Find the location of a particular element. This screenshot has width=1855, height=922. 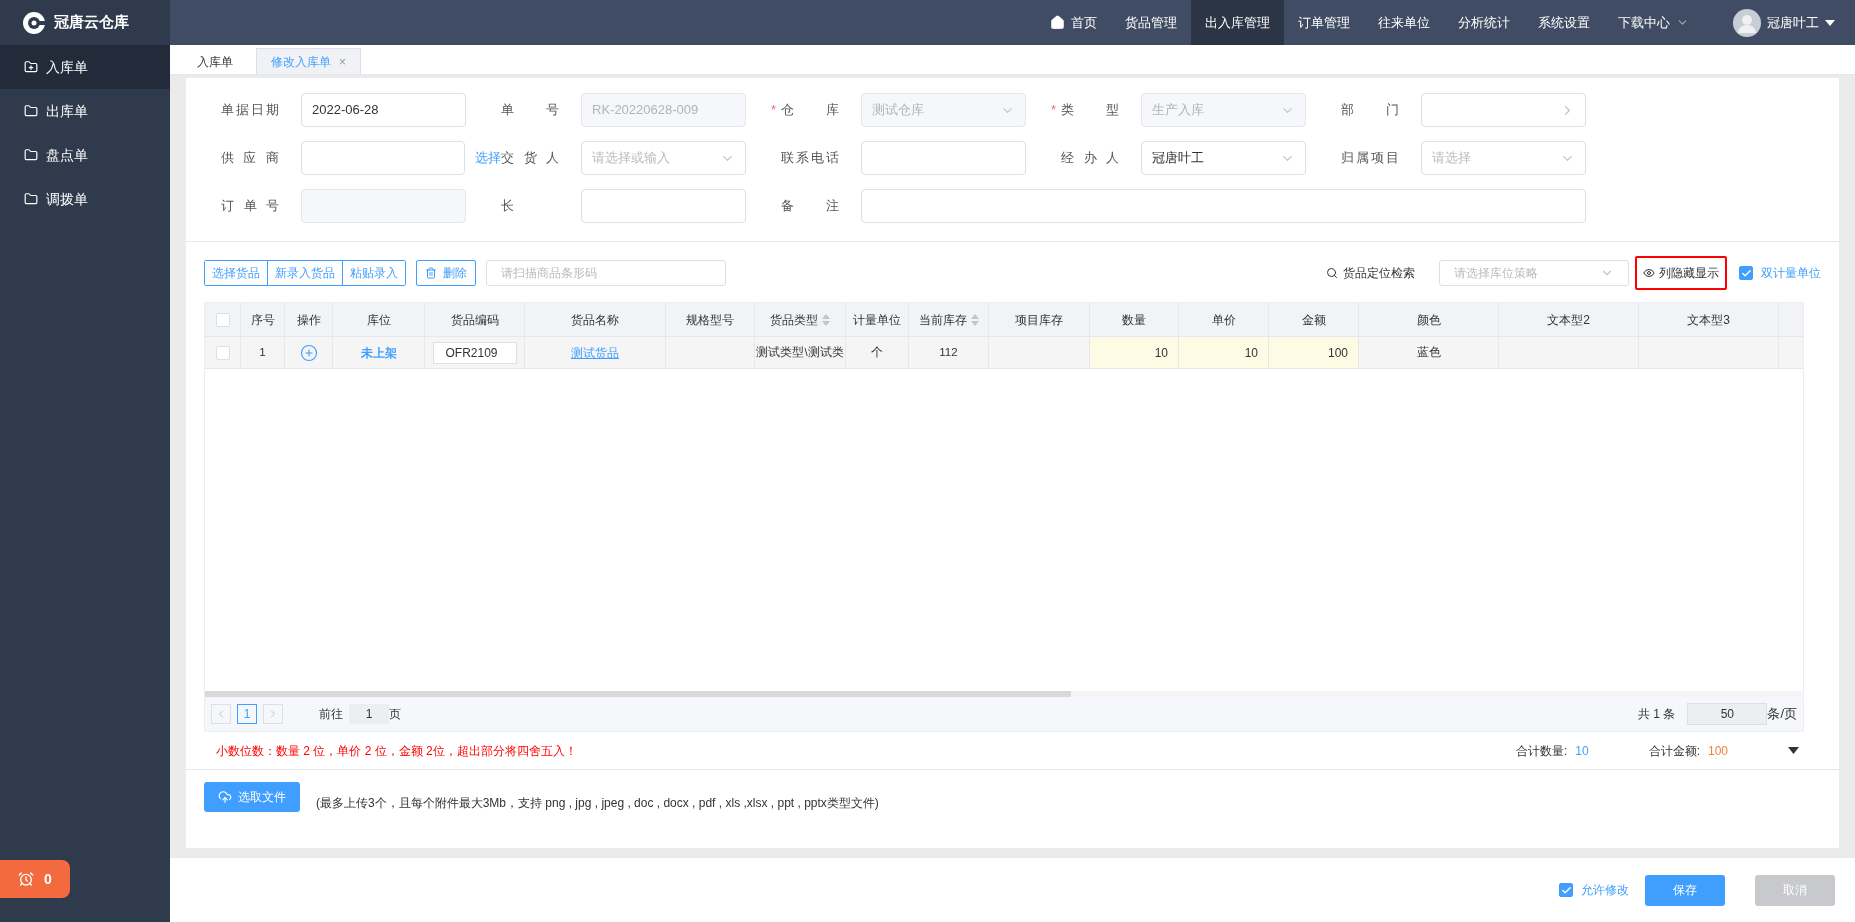

field-label: 单据日期 is located at coordinates (250, 110).